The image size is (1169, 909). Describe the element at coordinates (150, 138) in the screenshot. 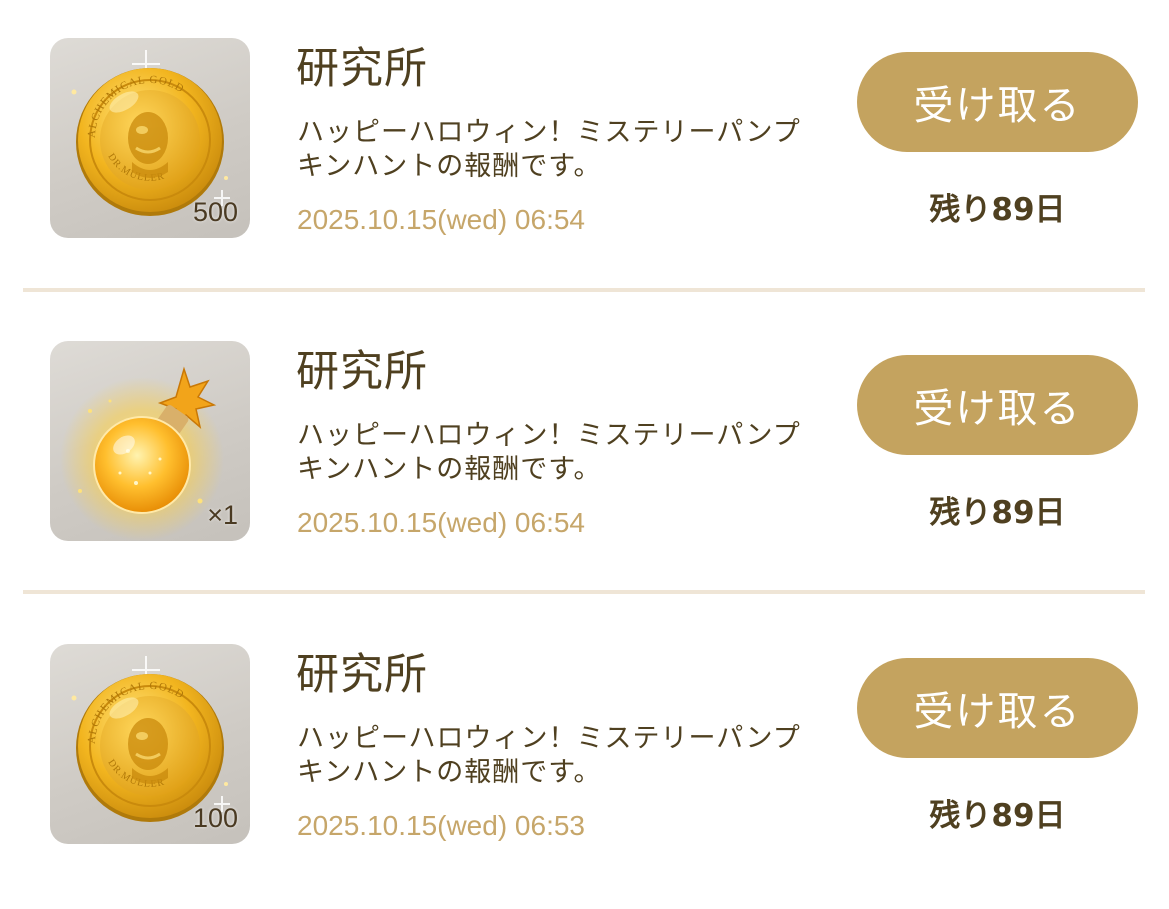

I see `reward-thumbnail: ALCHEMICAL GOLD DR.MULLER 500` at that location.